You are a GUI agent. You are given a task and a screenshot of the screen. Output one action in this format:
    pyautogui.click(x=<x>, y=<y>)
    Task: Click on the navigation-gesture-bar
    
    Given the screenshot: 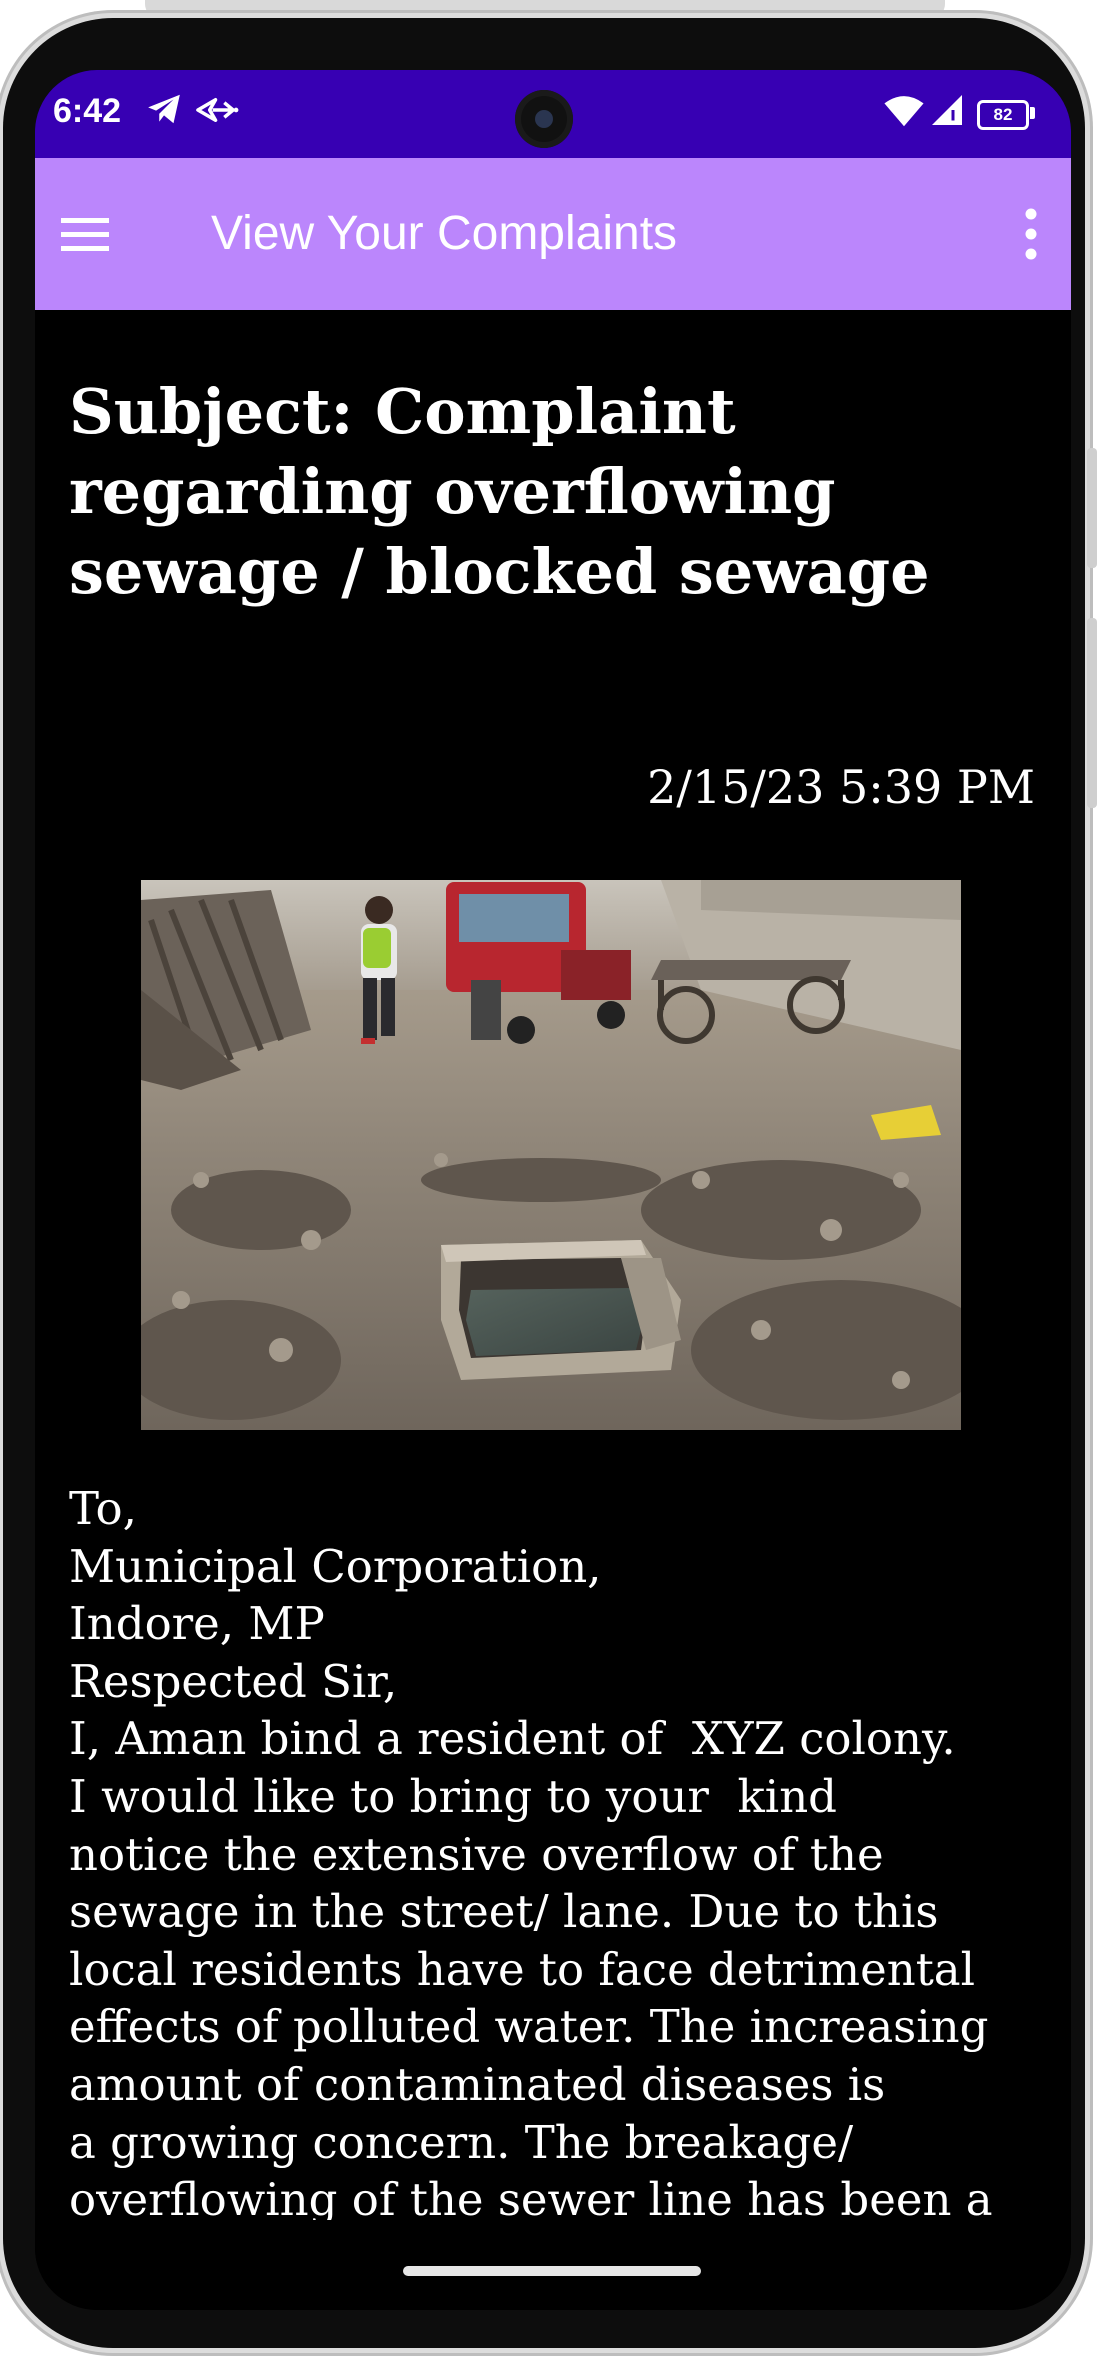 What is the action you would take?
    pyautogui.click(x=552, y=2271)
    